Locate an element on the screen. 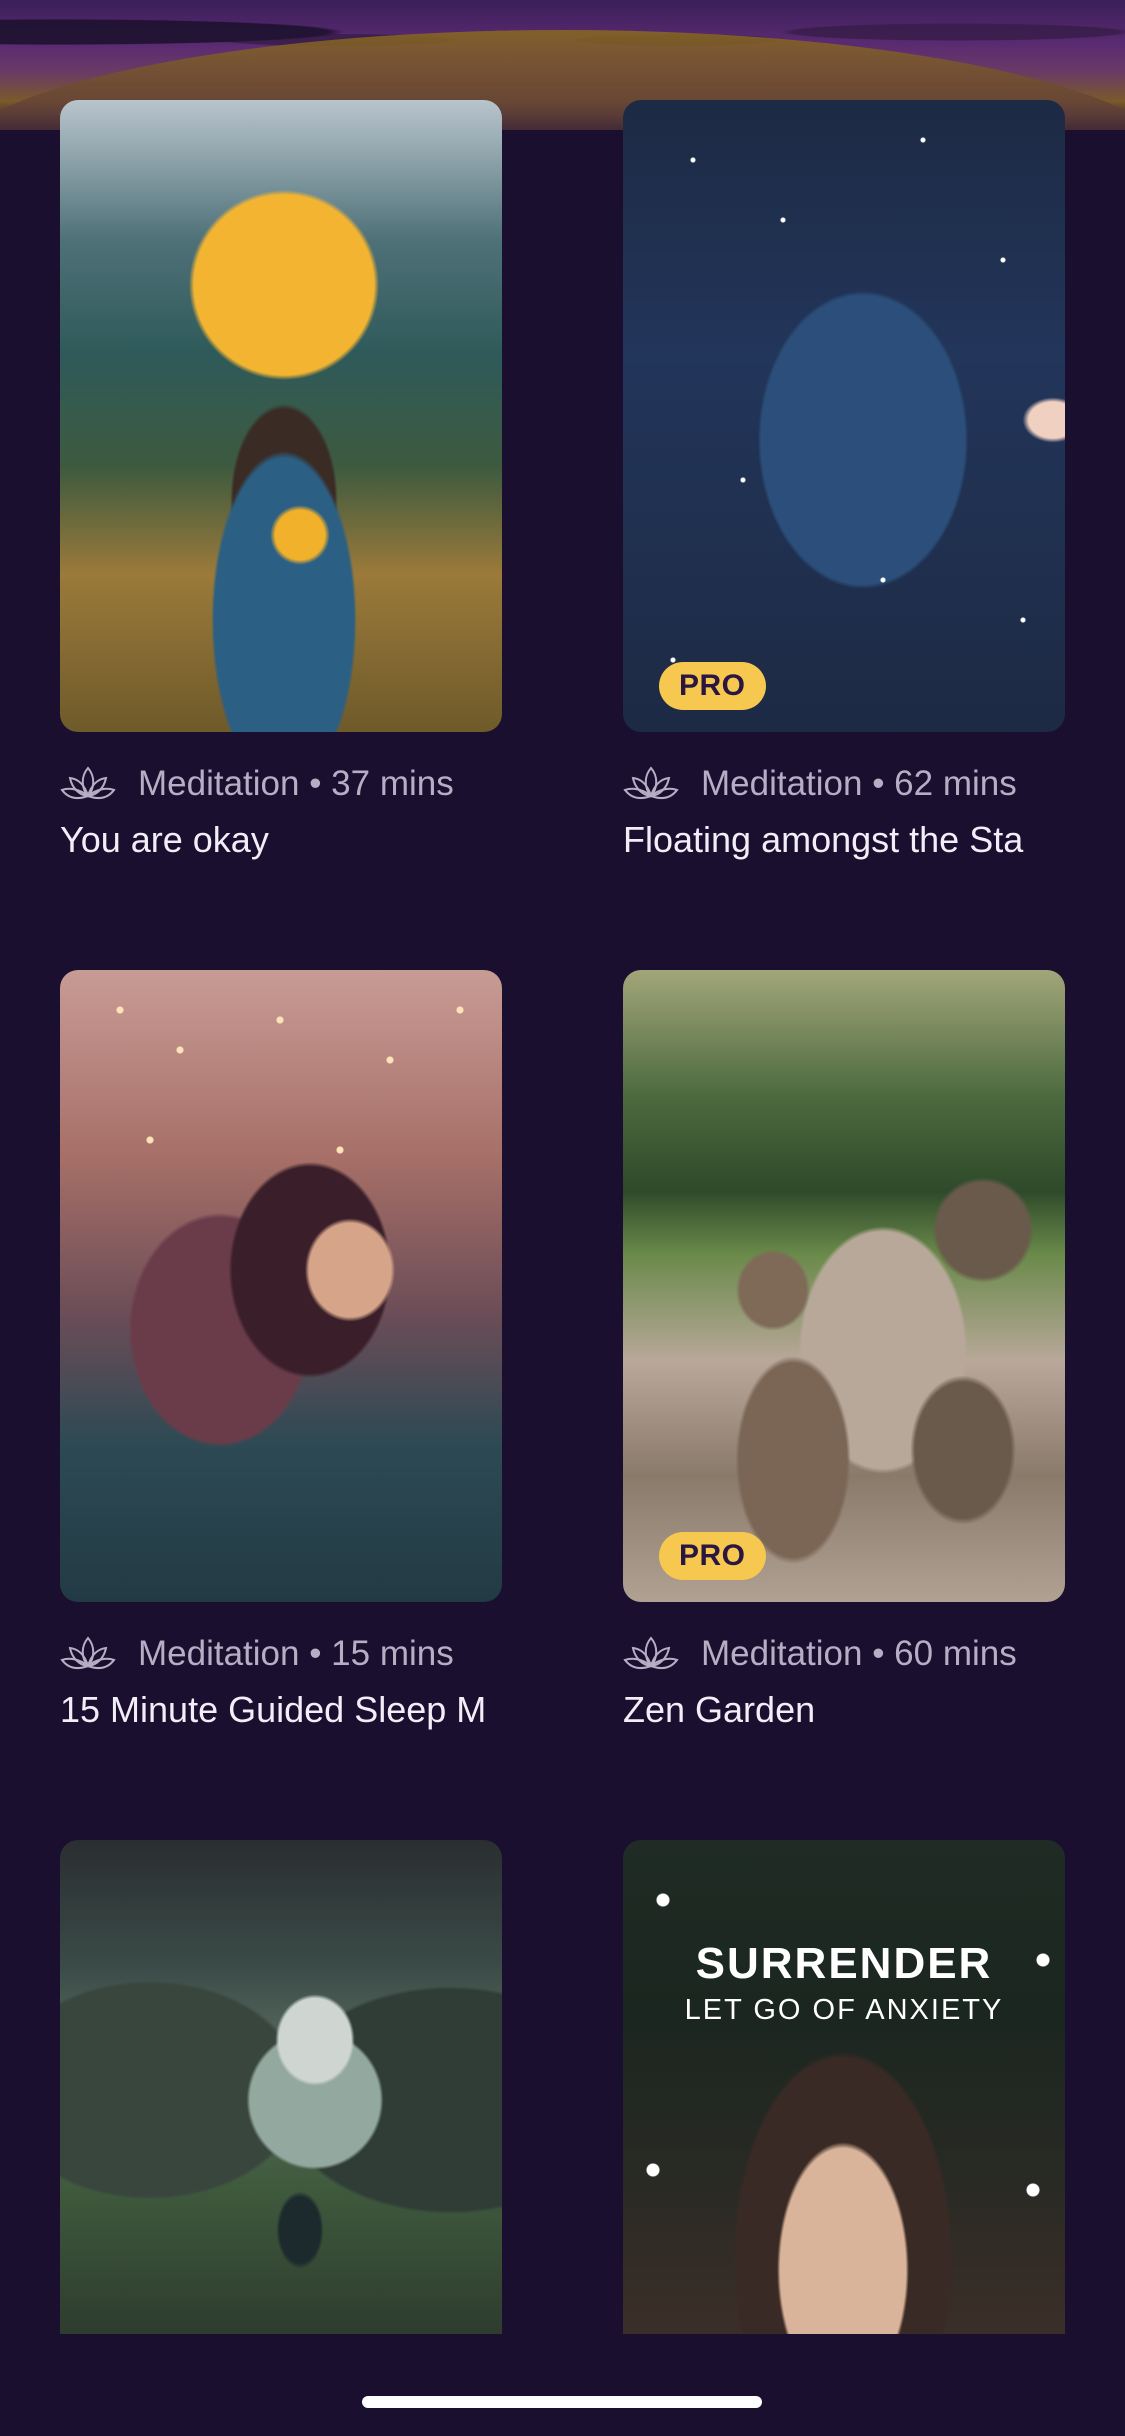  card-meta: Meditation • 15 mins is located at coordinates (257, 1654).